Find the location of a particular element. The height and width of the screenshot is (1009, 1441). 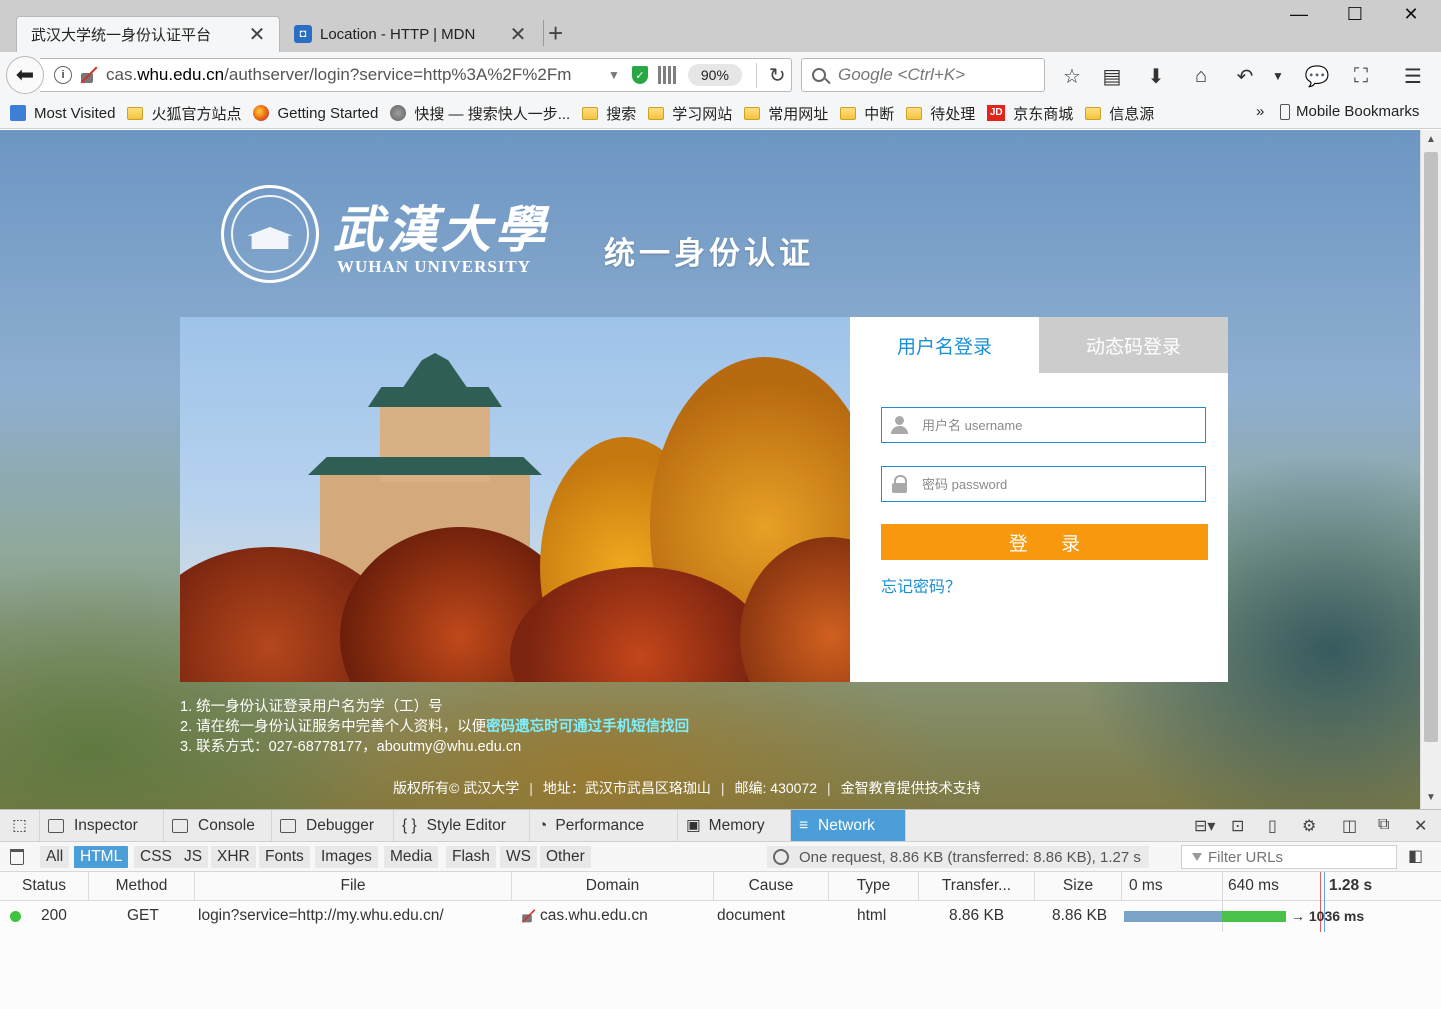

chevron-down-icon: ▼ is located at coordinates (1278, 76).